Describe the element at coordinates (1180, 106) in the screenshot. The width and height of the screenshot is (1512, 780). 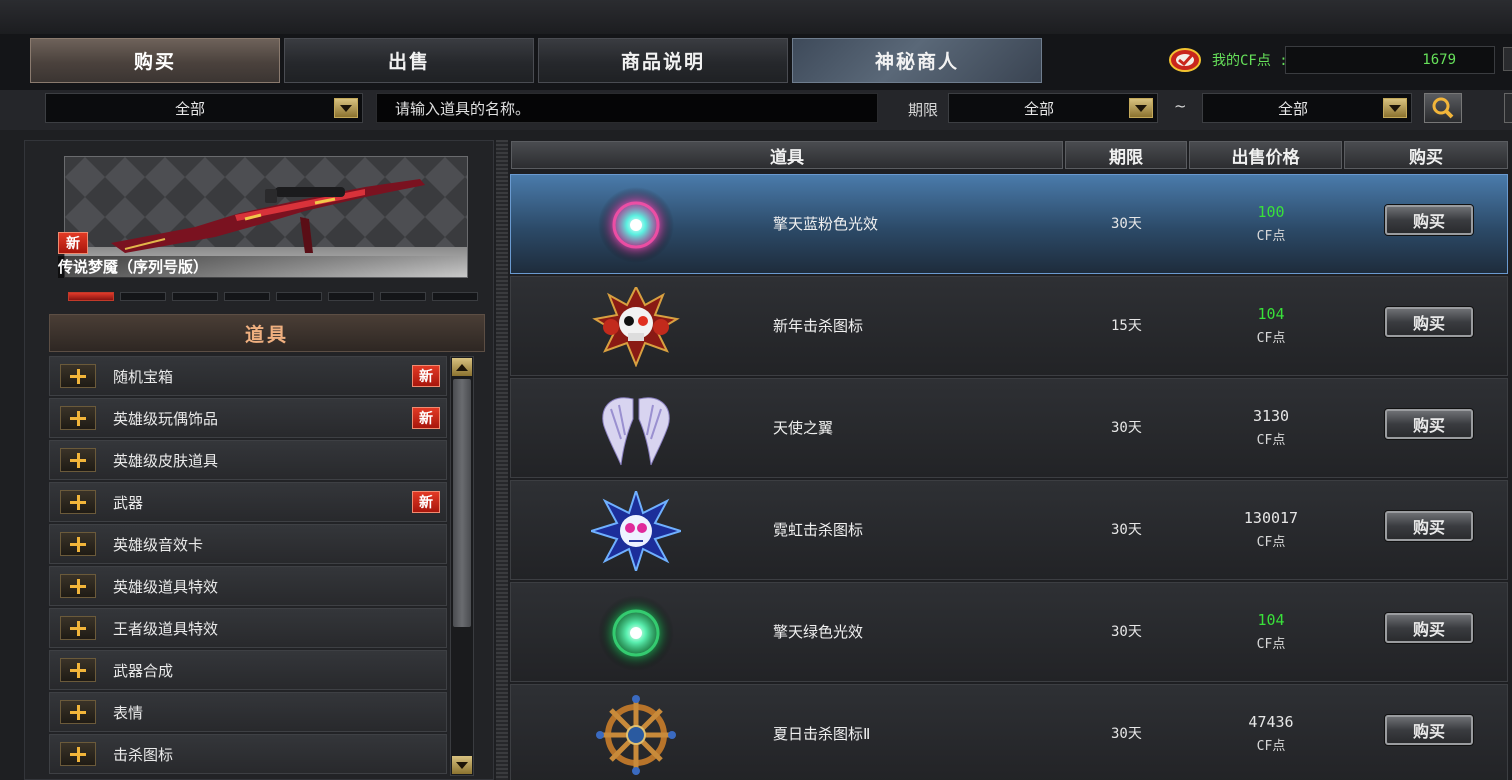
I see `period-range-tilde: ~` at that location.